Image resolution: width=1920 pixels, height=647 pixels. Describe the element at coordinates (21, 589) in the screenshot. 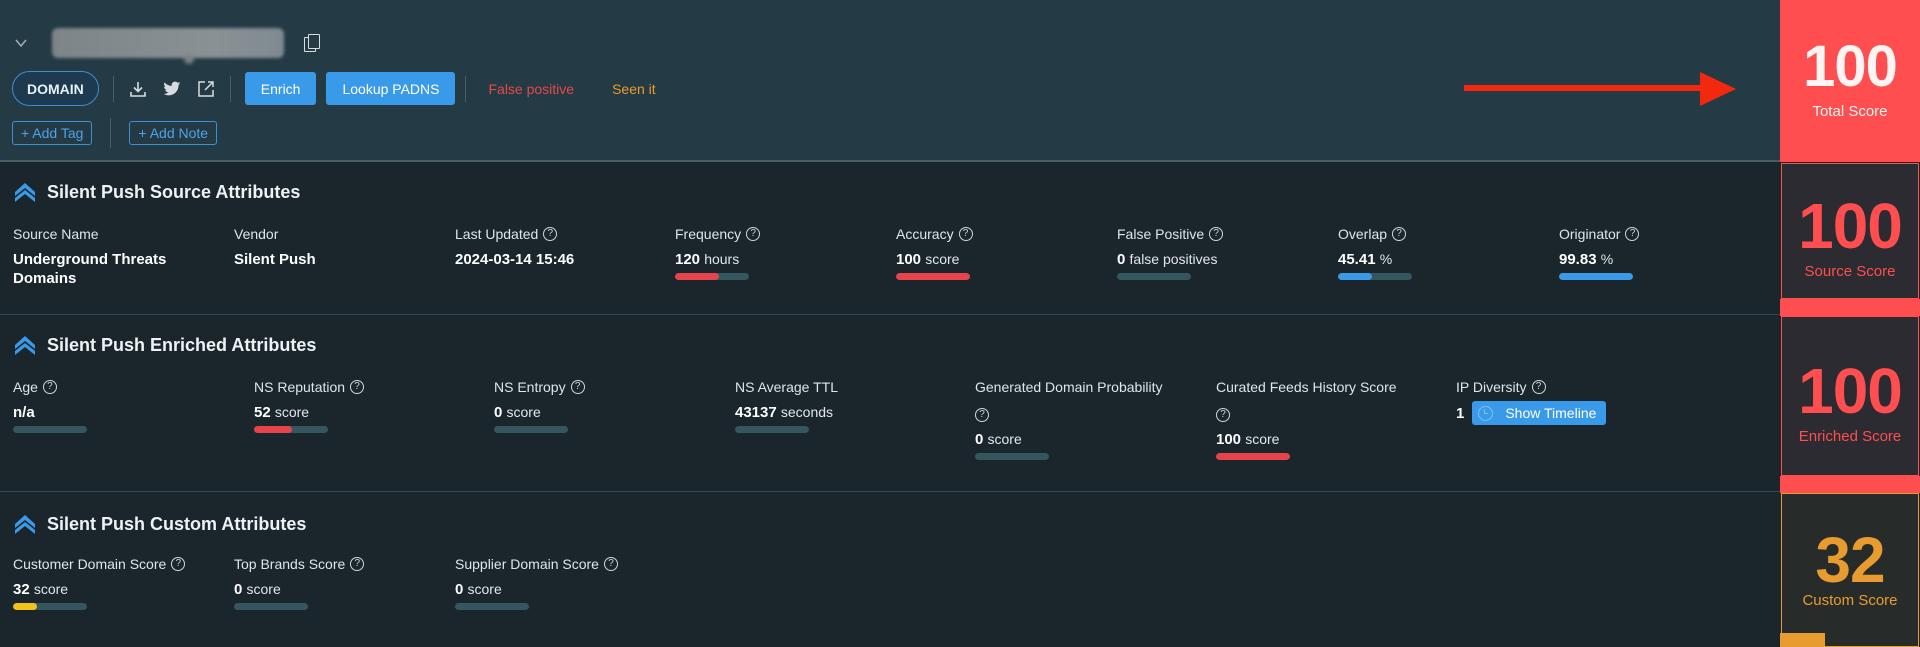

I see `attr-value-number: 32` at that location.